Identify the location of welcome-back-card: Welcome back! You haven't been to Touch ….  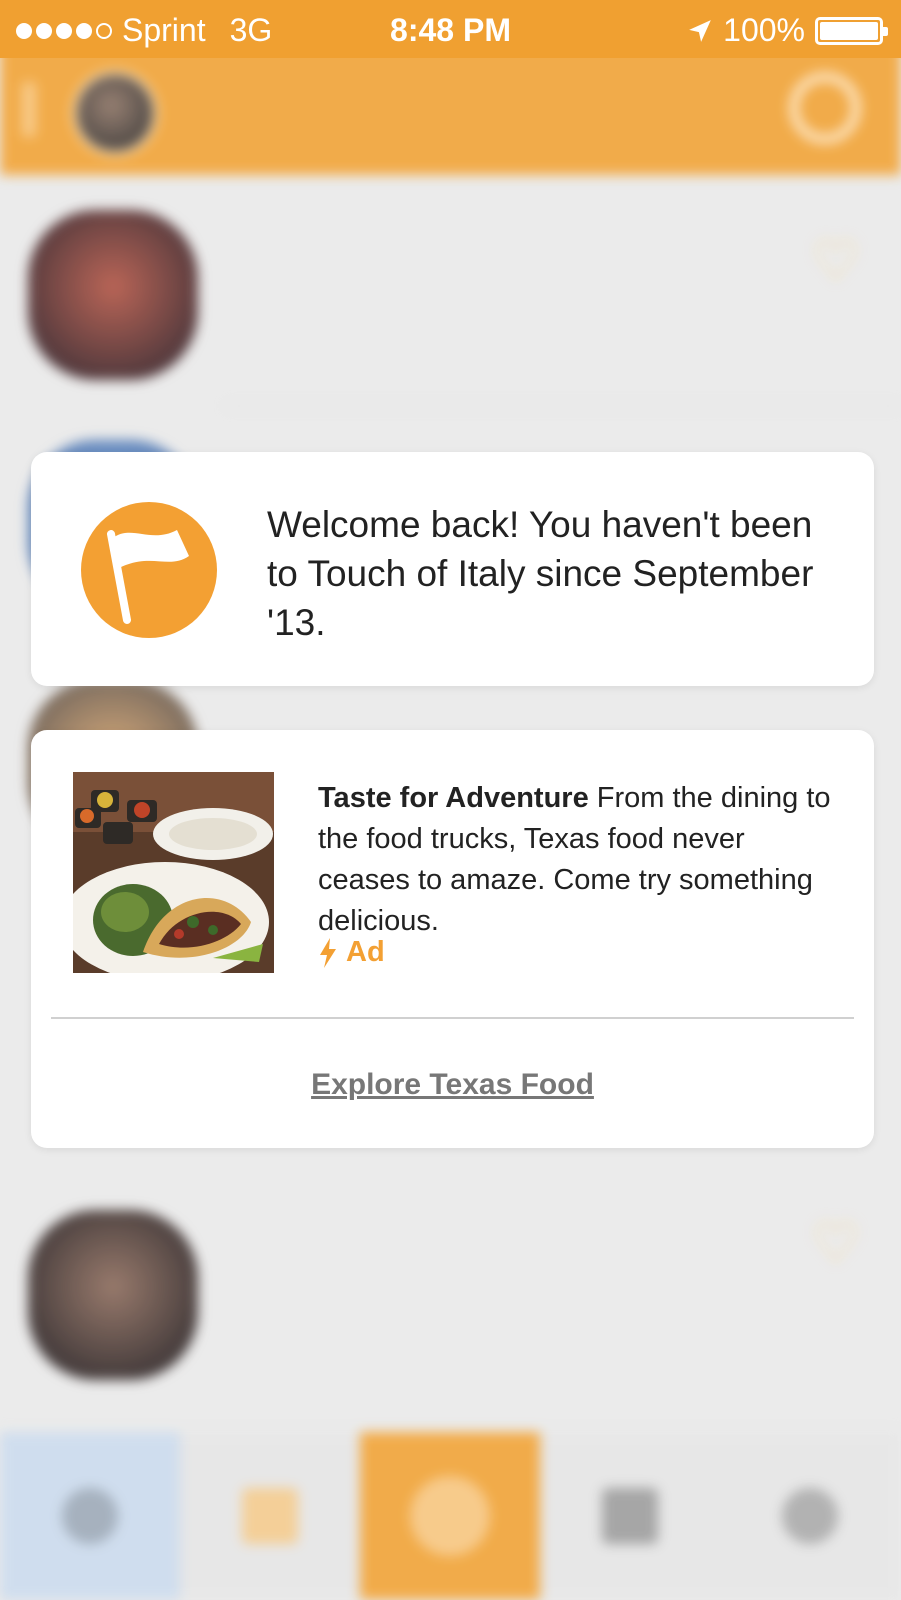
(452, 569).